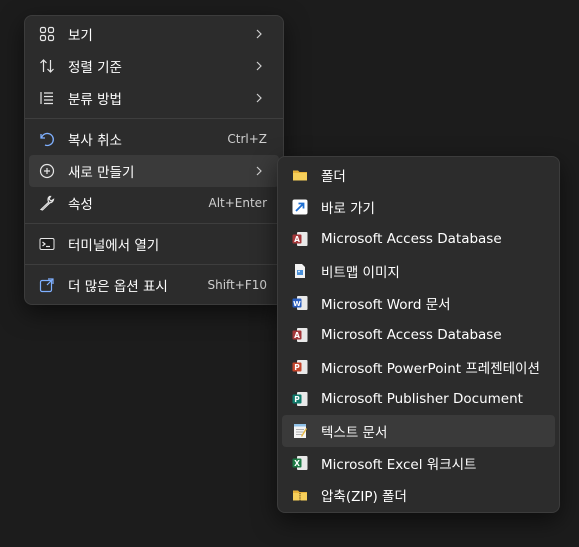 The width and height of the screenshot is (579, 547). I want to click on shortcut-arrow-icon, so click(300, 207).